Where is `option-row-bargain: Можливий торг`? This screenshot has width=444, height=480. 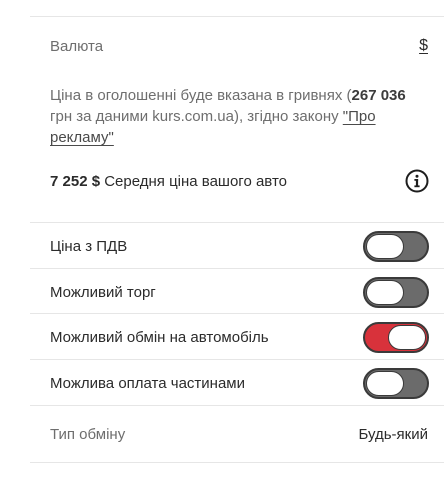
option-row-bargain: Можливий торг is located at coordinates (239, 292).